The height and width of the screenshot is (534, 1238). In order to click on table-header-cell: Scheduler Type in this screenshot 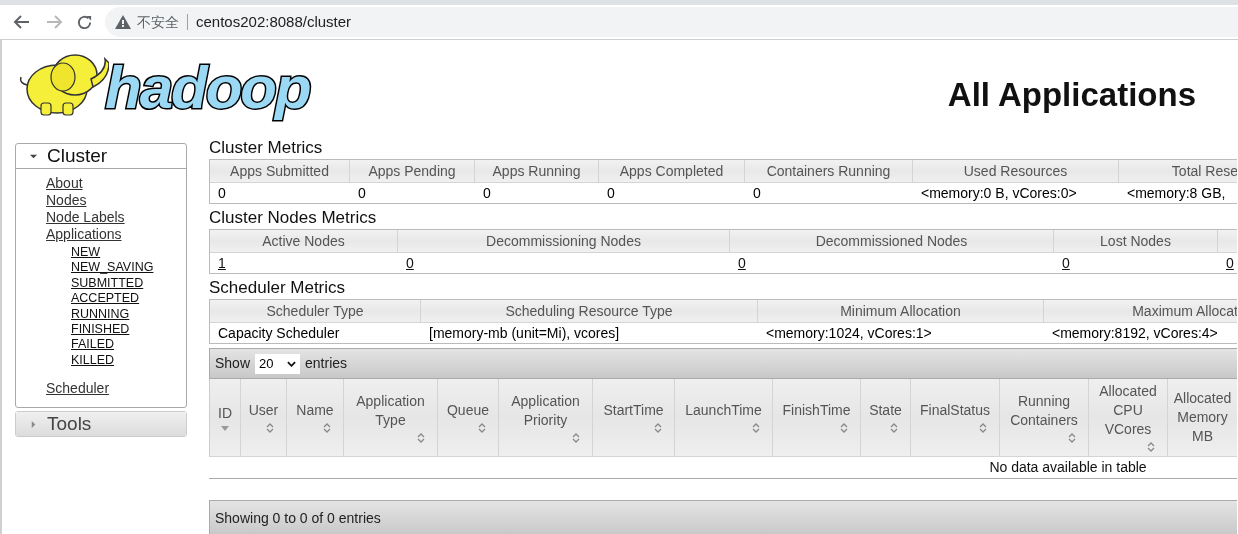, I will do `click(315, 311)`.